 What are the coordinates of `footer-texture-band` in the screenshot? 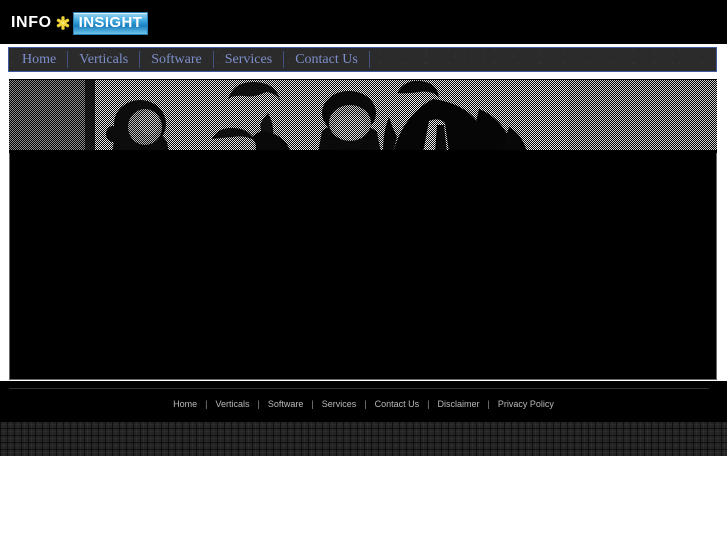 It's located at (363, 438).